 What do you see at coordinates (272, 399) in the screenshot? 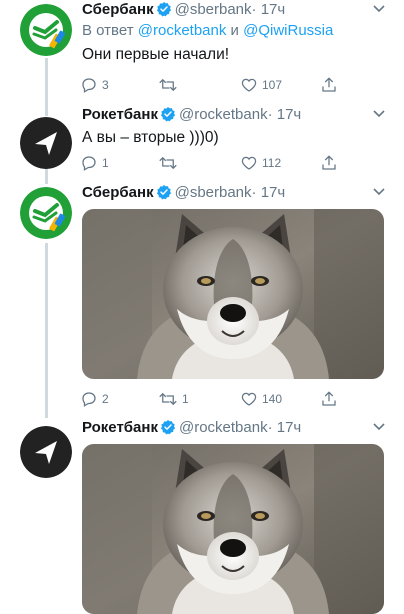
I see `like-count: 140` at bounding box center [272, 399].